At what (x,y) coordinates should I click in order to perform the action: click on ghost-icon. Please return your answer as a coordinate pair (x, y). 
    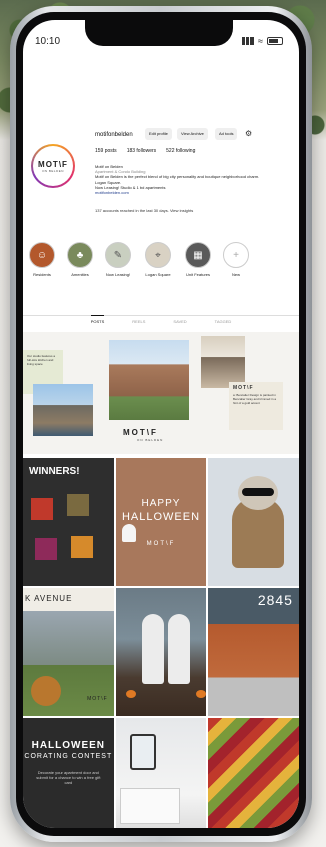
    Looking at the image, I should click on (128, 533).